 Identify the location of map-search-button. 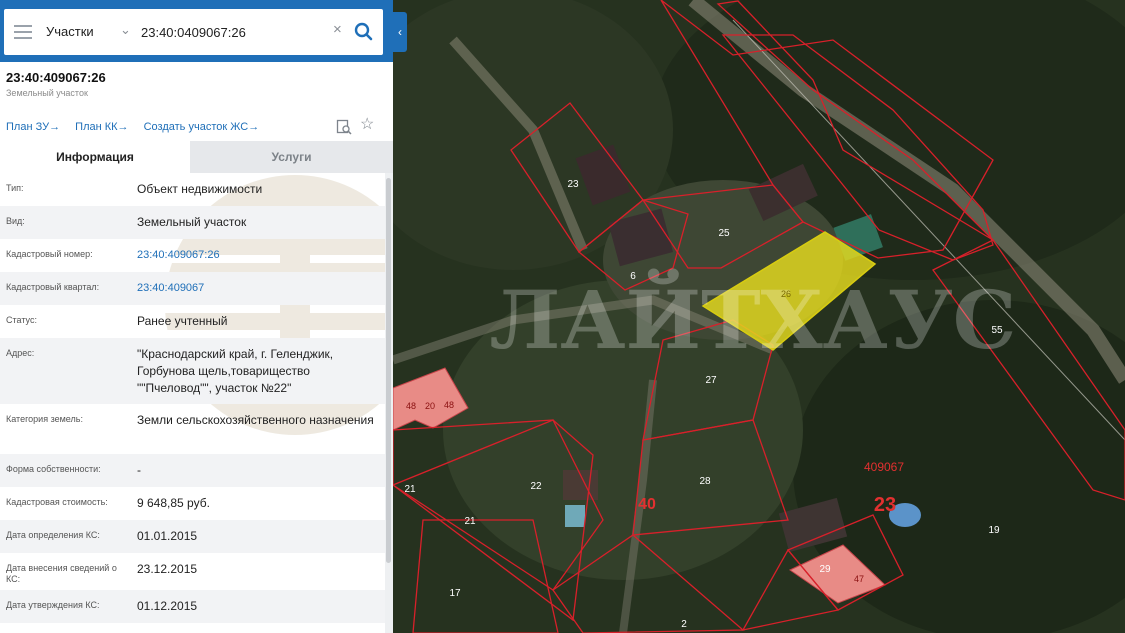
(344, 127).